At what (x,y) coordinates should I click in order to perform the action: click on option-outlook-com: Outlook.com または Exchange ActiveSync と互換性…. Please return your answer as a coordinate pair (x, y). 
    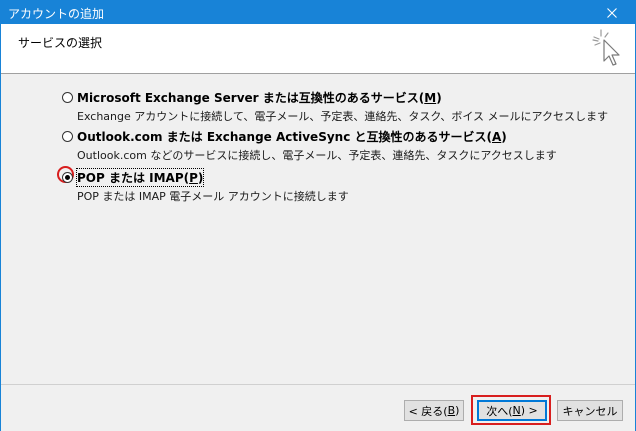
    Looking at the image, I should click on (309, 145).